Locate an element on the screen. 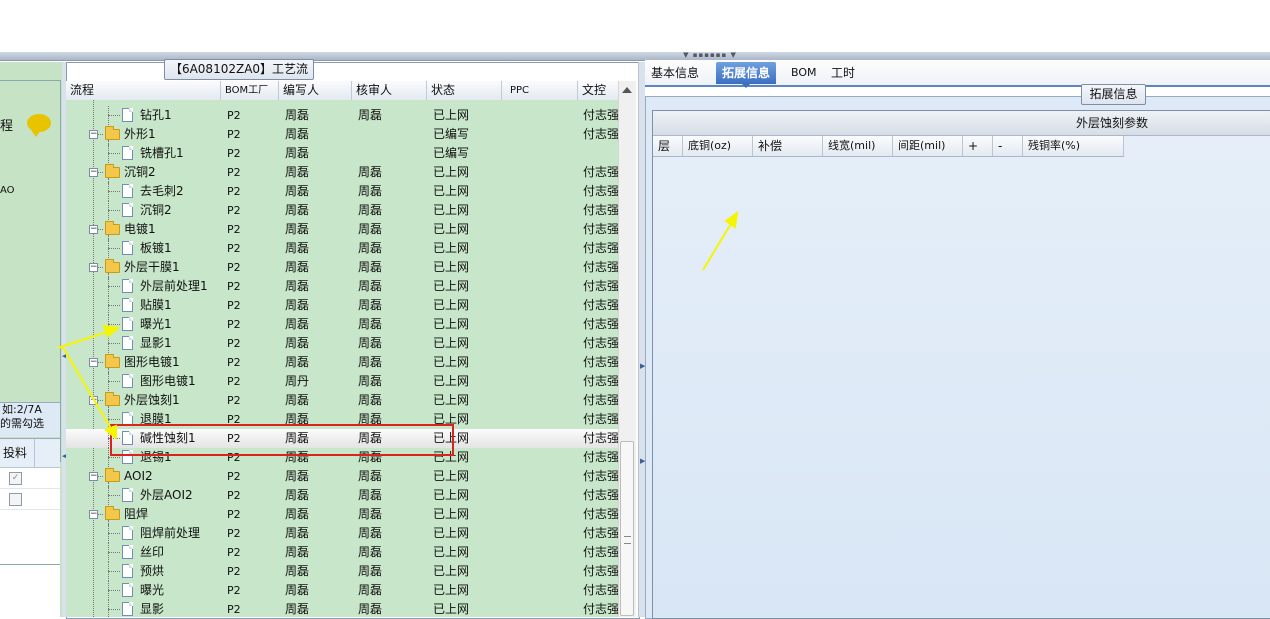  speech-bubble-icon is located at coordinates (39, 125).